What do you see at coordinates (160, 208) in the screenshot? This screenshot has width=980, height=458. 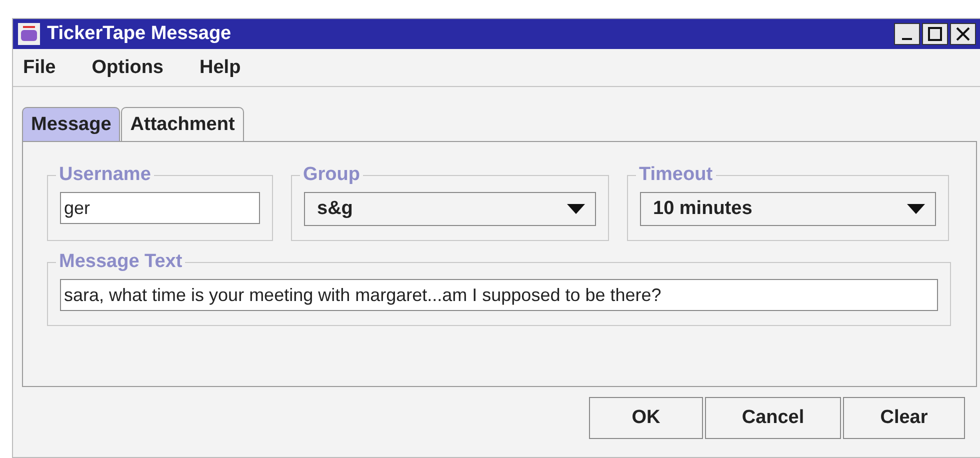 I see `username-field: ger` at bounding box center [160, 208].